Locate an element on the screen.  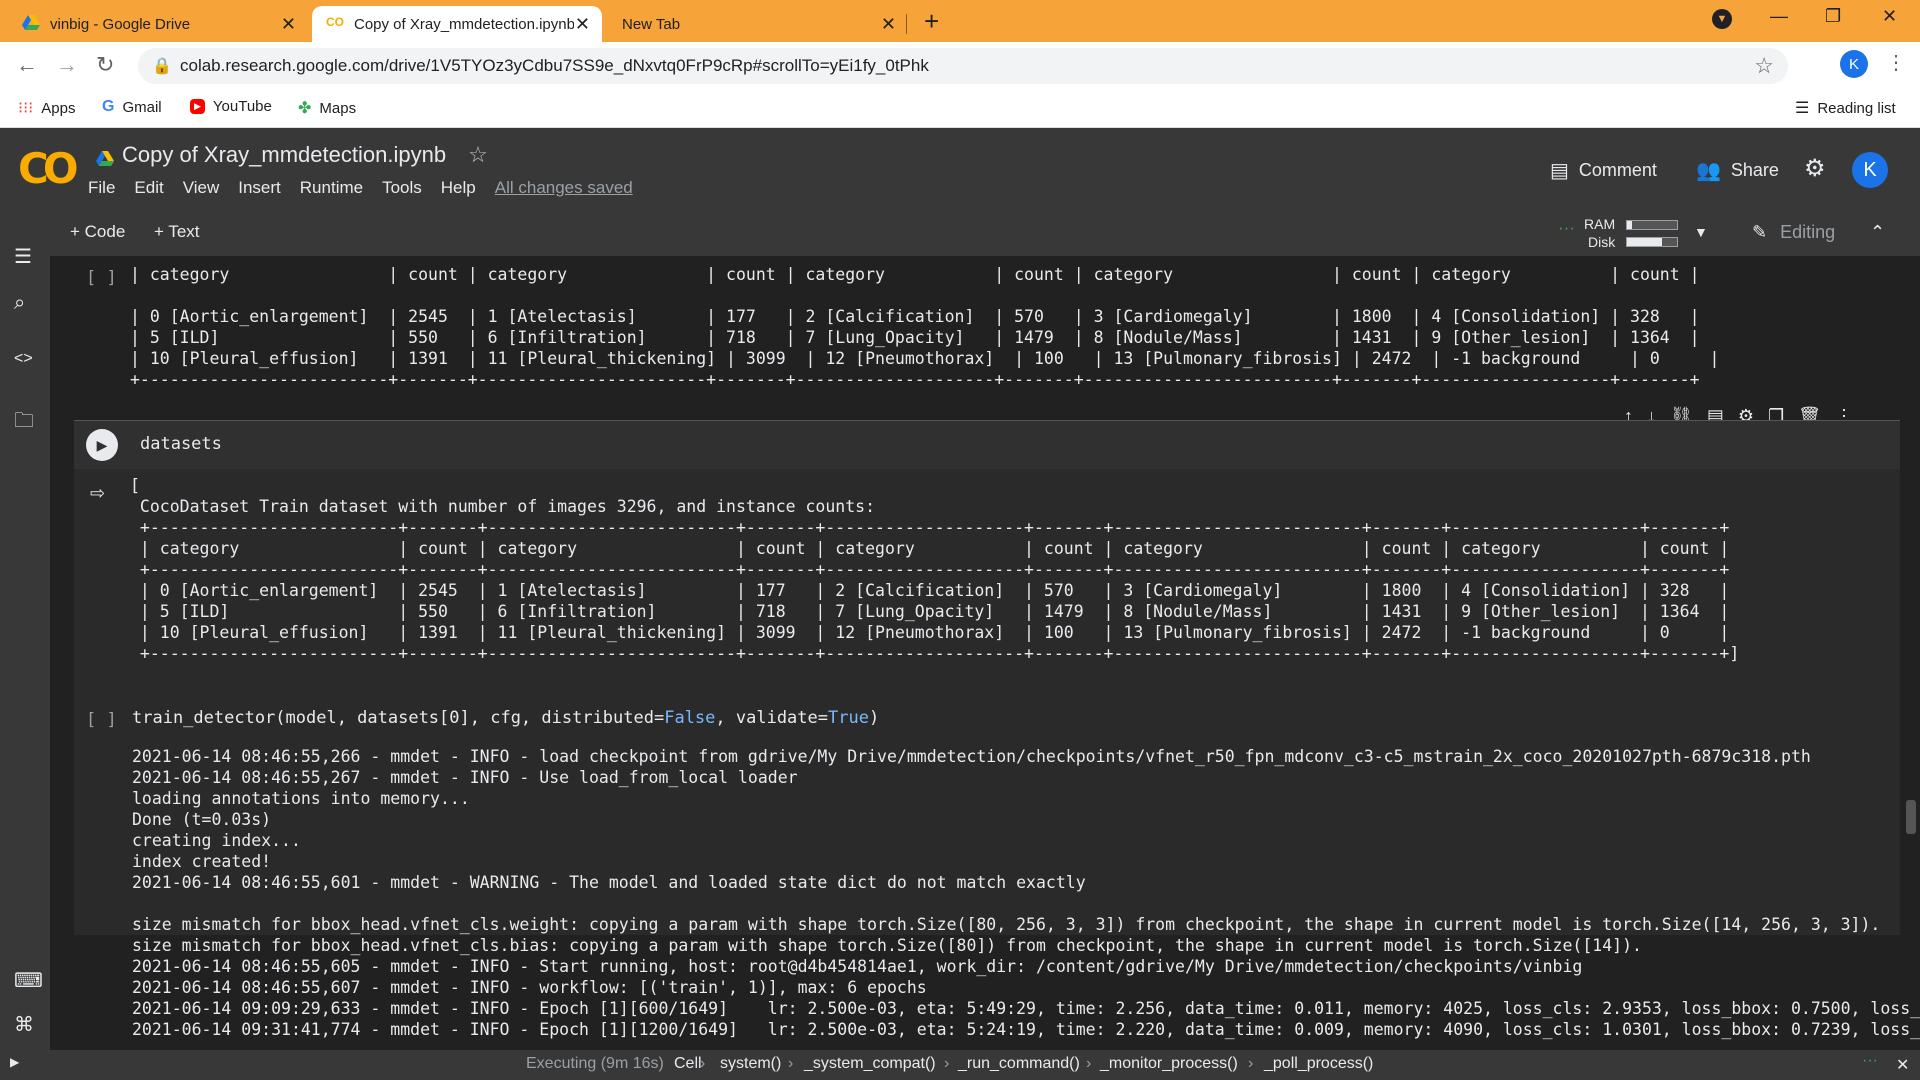
google-icon: G is located at coordinates (108, 106).